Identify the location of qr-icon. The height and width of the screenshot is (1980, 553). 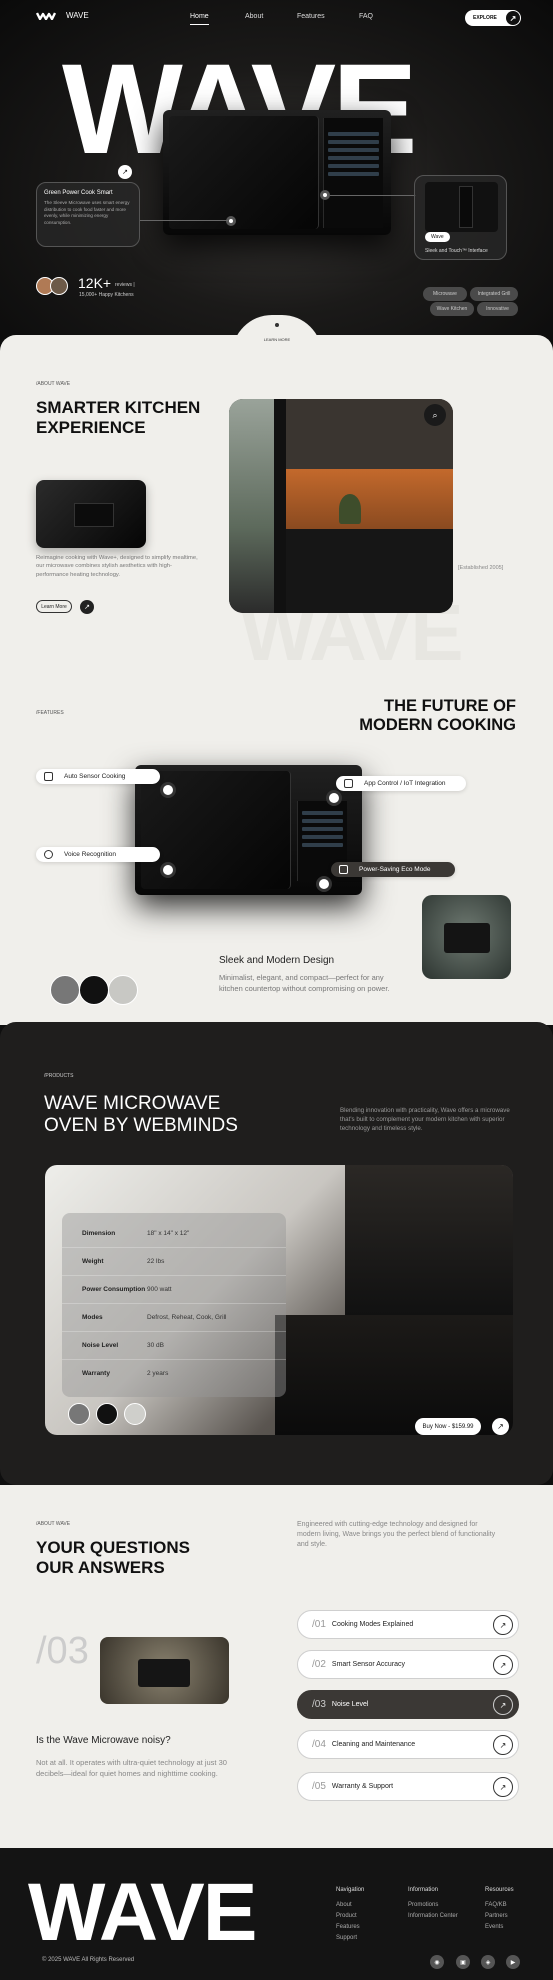
(348, 783).